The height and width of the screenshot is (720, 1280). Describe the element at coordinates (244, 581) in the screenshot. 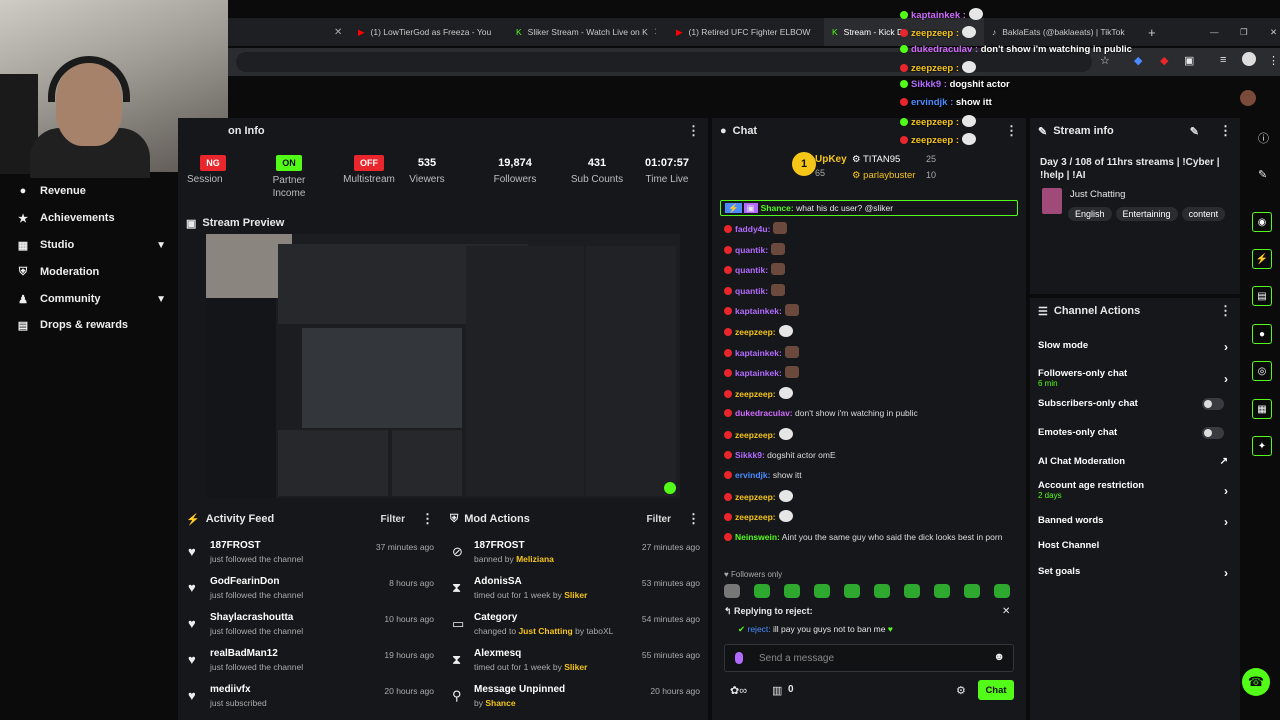

I see `activity-username: GodFearinDon` at that location.